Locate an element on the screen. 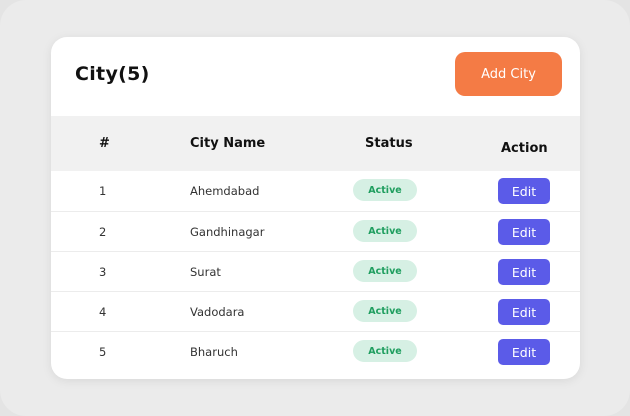  row-number: 4 is located at coordinates (103, 312).